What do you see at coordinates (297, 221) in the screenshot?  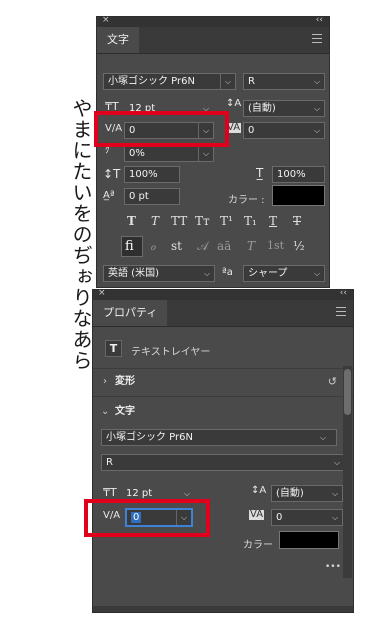 I see `strikethrough-button: T` at bounding box center [297, 221].